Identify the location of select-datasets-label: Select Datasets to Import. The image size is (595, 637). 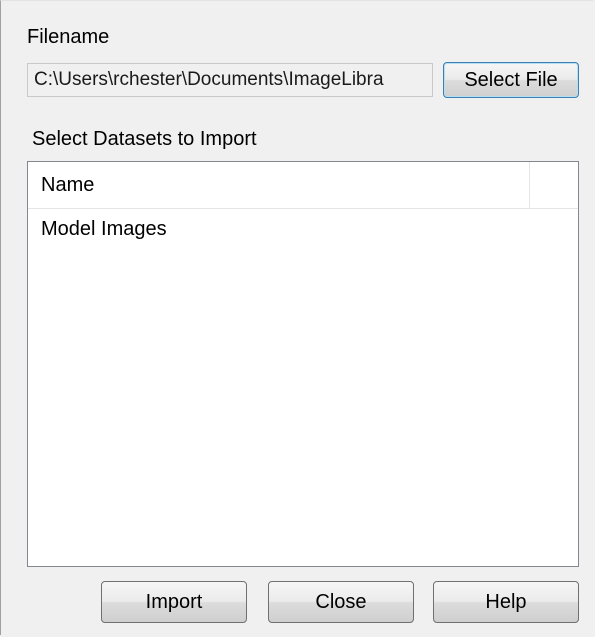
(144, 139).